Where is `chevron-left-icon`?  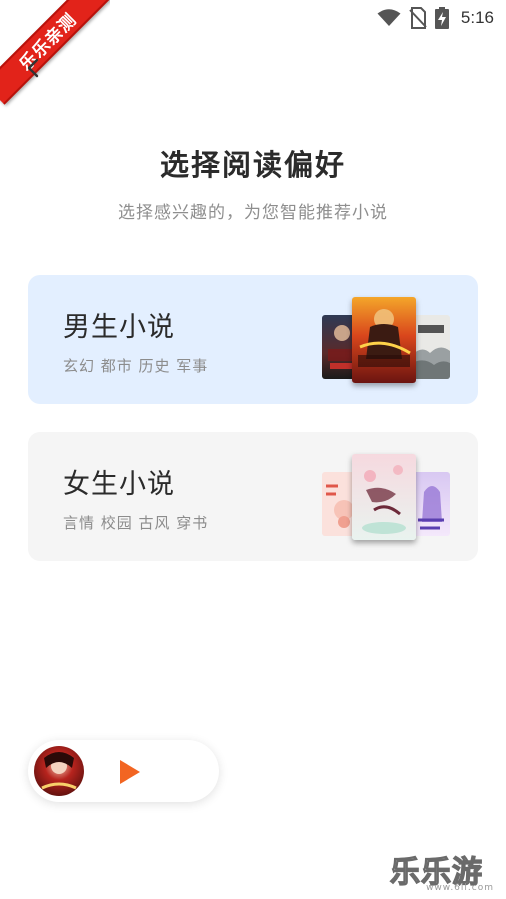
chevron-left-icon is located at coordinates (33, 68).